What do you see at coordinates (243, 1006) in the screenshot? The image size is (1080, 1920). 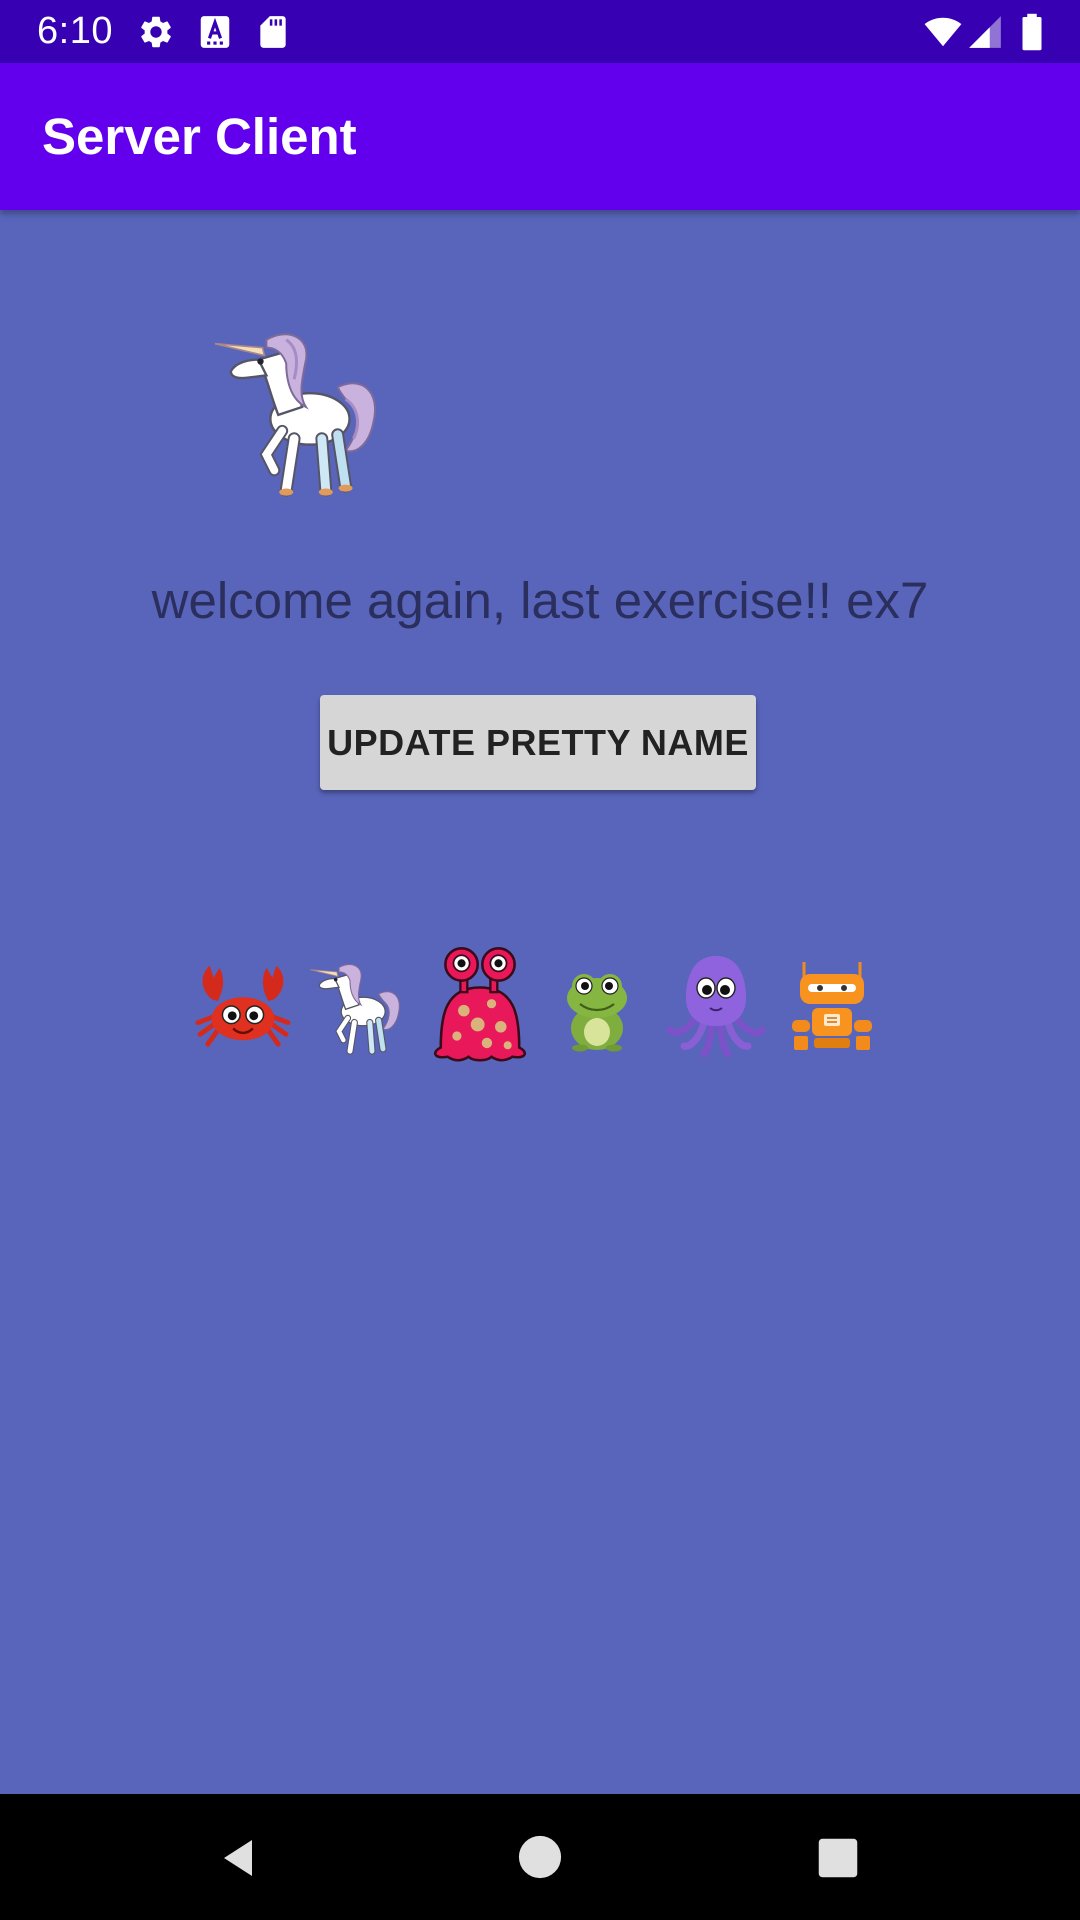 I see `crab-icon` at bounding box center [243, 1006].